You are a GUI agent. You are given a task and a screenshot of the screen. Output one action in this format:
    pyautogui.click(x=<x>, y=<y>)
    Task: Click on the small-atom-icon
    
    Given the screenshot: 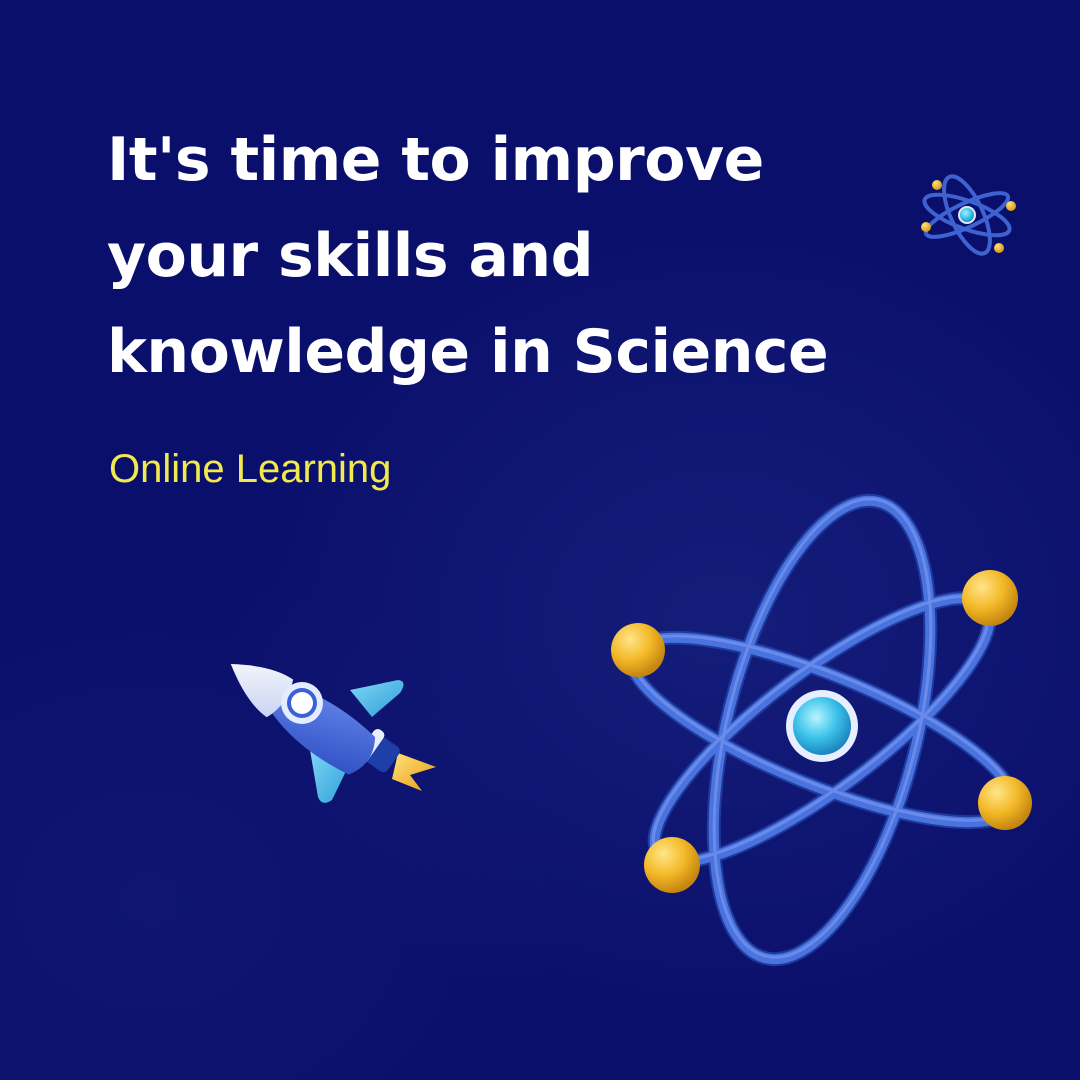 What is the action you would take?
    pyautogui.click(x=968, y=215)
    